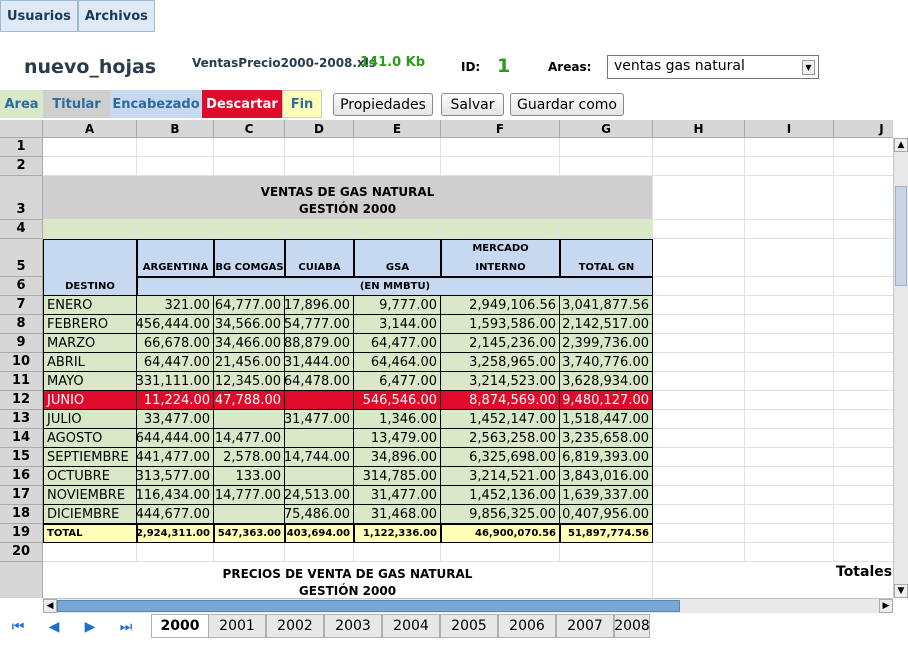  I want to click on value-cell: 10,407,956.00, so click(606, 514).